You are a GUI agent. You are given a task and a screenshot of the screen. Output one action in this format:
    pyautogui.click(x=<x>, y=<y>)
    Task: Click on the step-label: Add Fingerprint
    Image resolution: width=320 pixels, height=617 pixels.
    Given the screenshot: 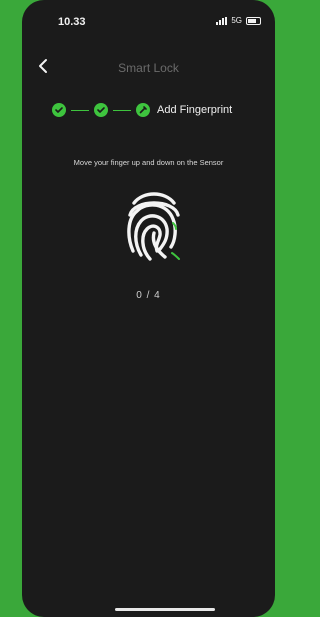 What is the action you would take?
    pyautogui.click(x=195, y=110)
    